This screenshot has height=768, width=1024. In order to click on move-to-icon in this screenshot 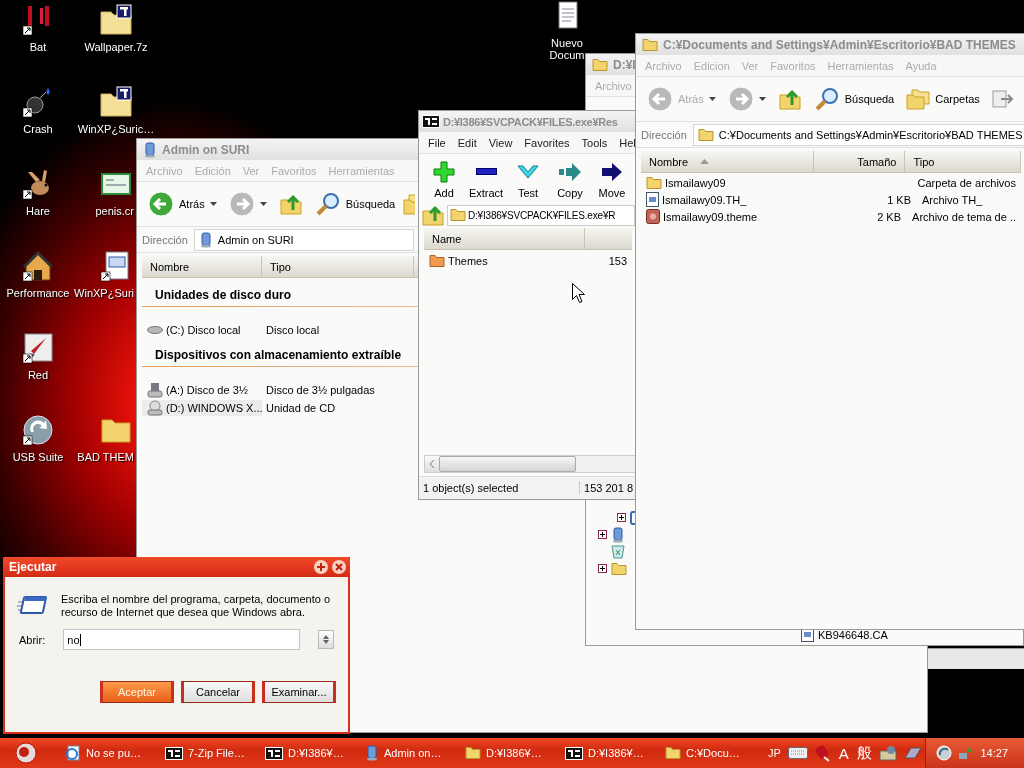, I will do `click(1002, 99)`.